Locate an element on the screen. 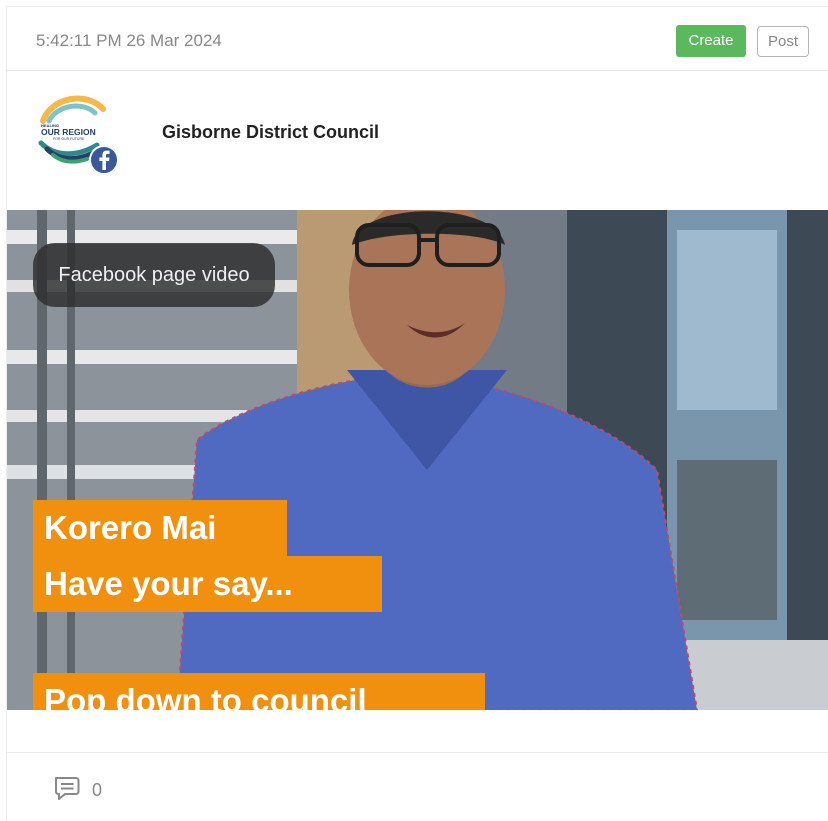 Image resolution: width=828 pixels, height=821 pixels. facebook-icon is located at coordinates (104, 160).